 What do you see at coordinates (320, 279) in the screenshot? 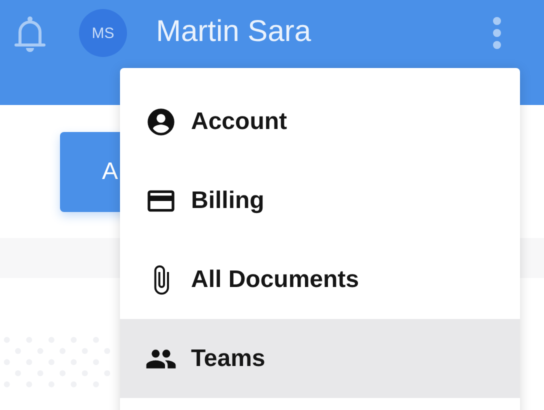
I see `menu-item: All Documents` at bounding box center [320, 279].